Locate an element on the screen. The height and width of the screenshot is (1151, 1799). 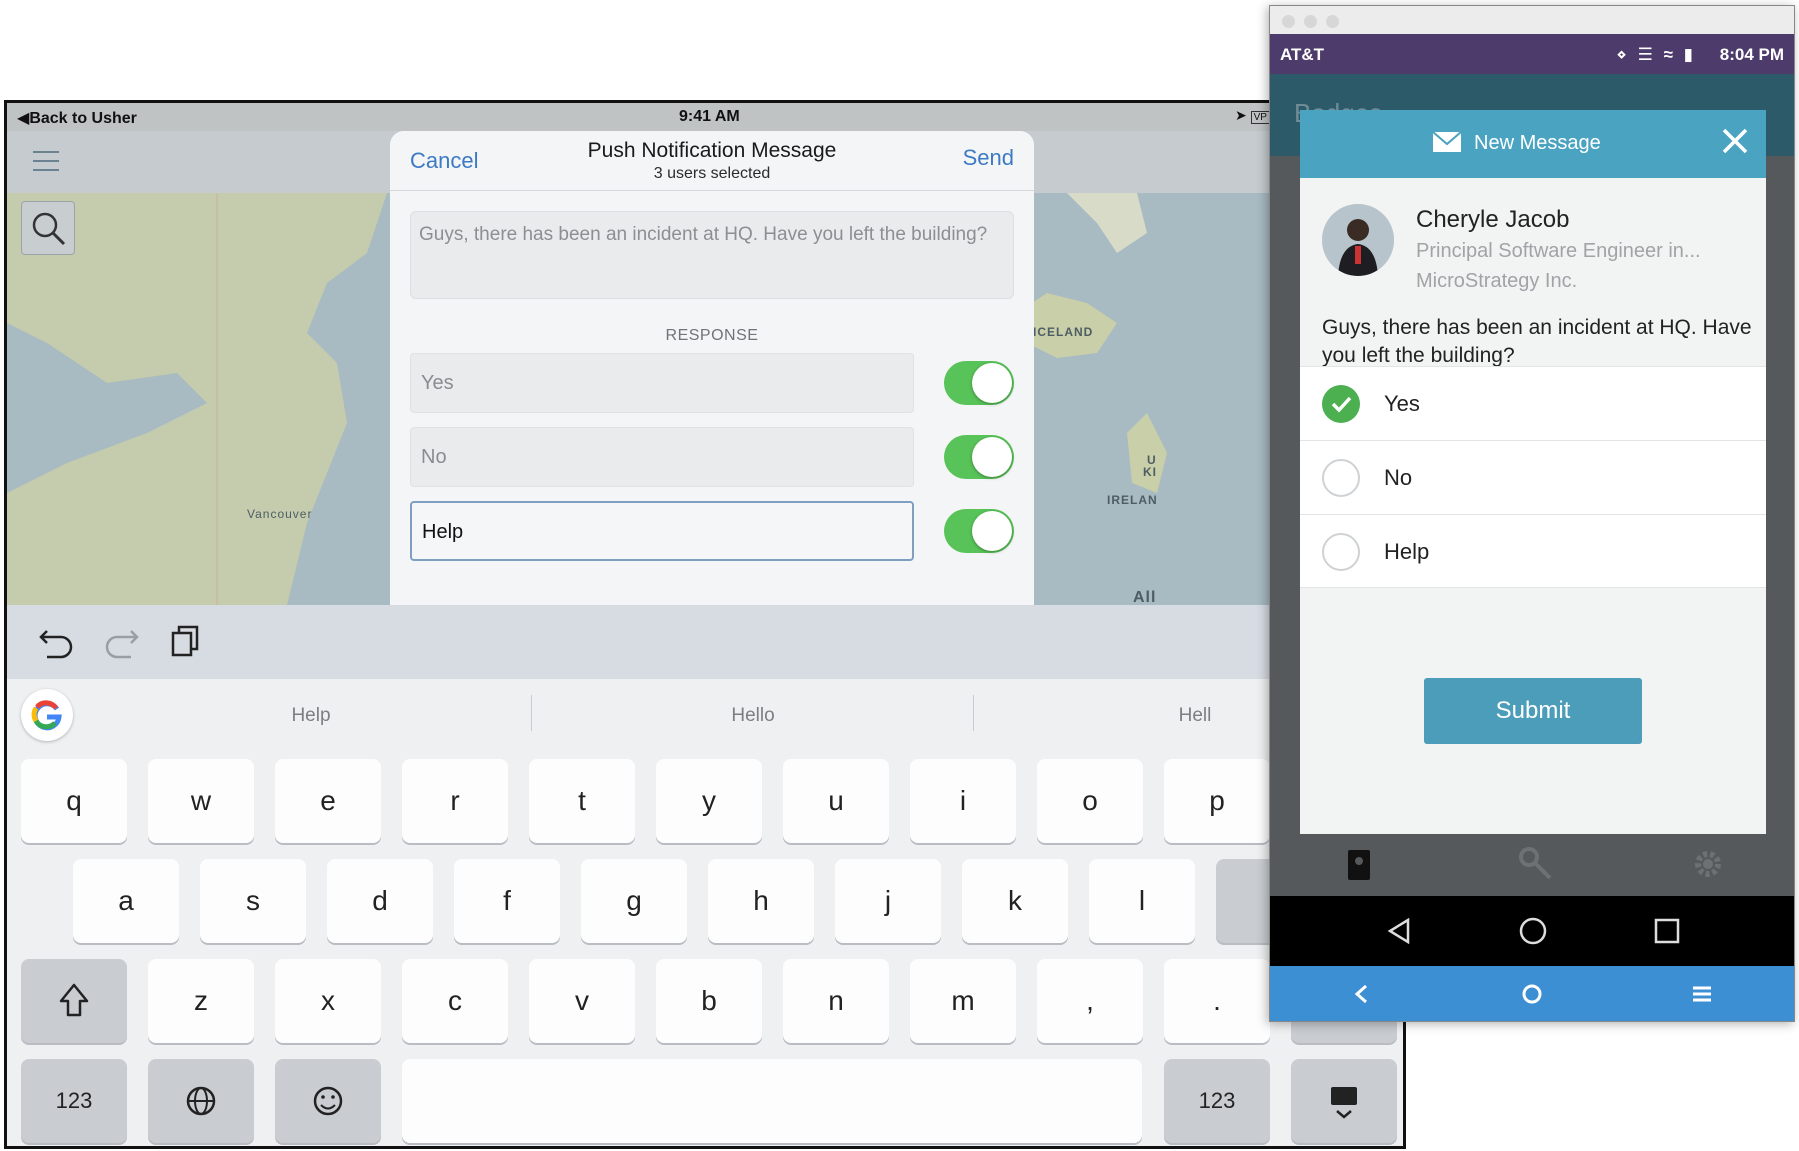
dialog-title: New Message is located at coordinates (1537, 143).